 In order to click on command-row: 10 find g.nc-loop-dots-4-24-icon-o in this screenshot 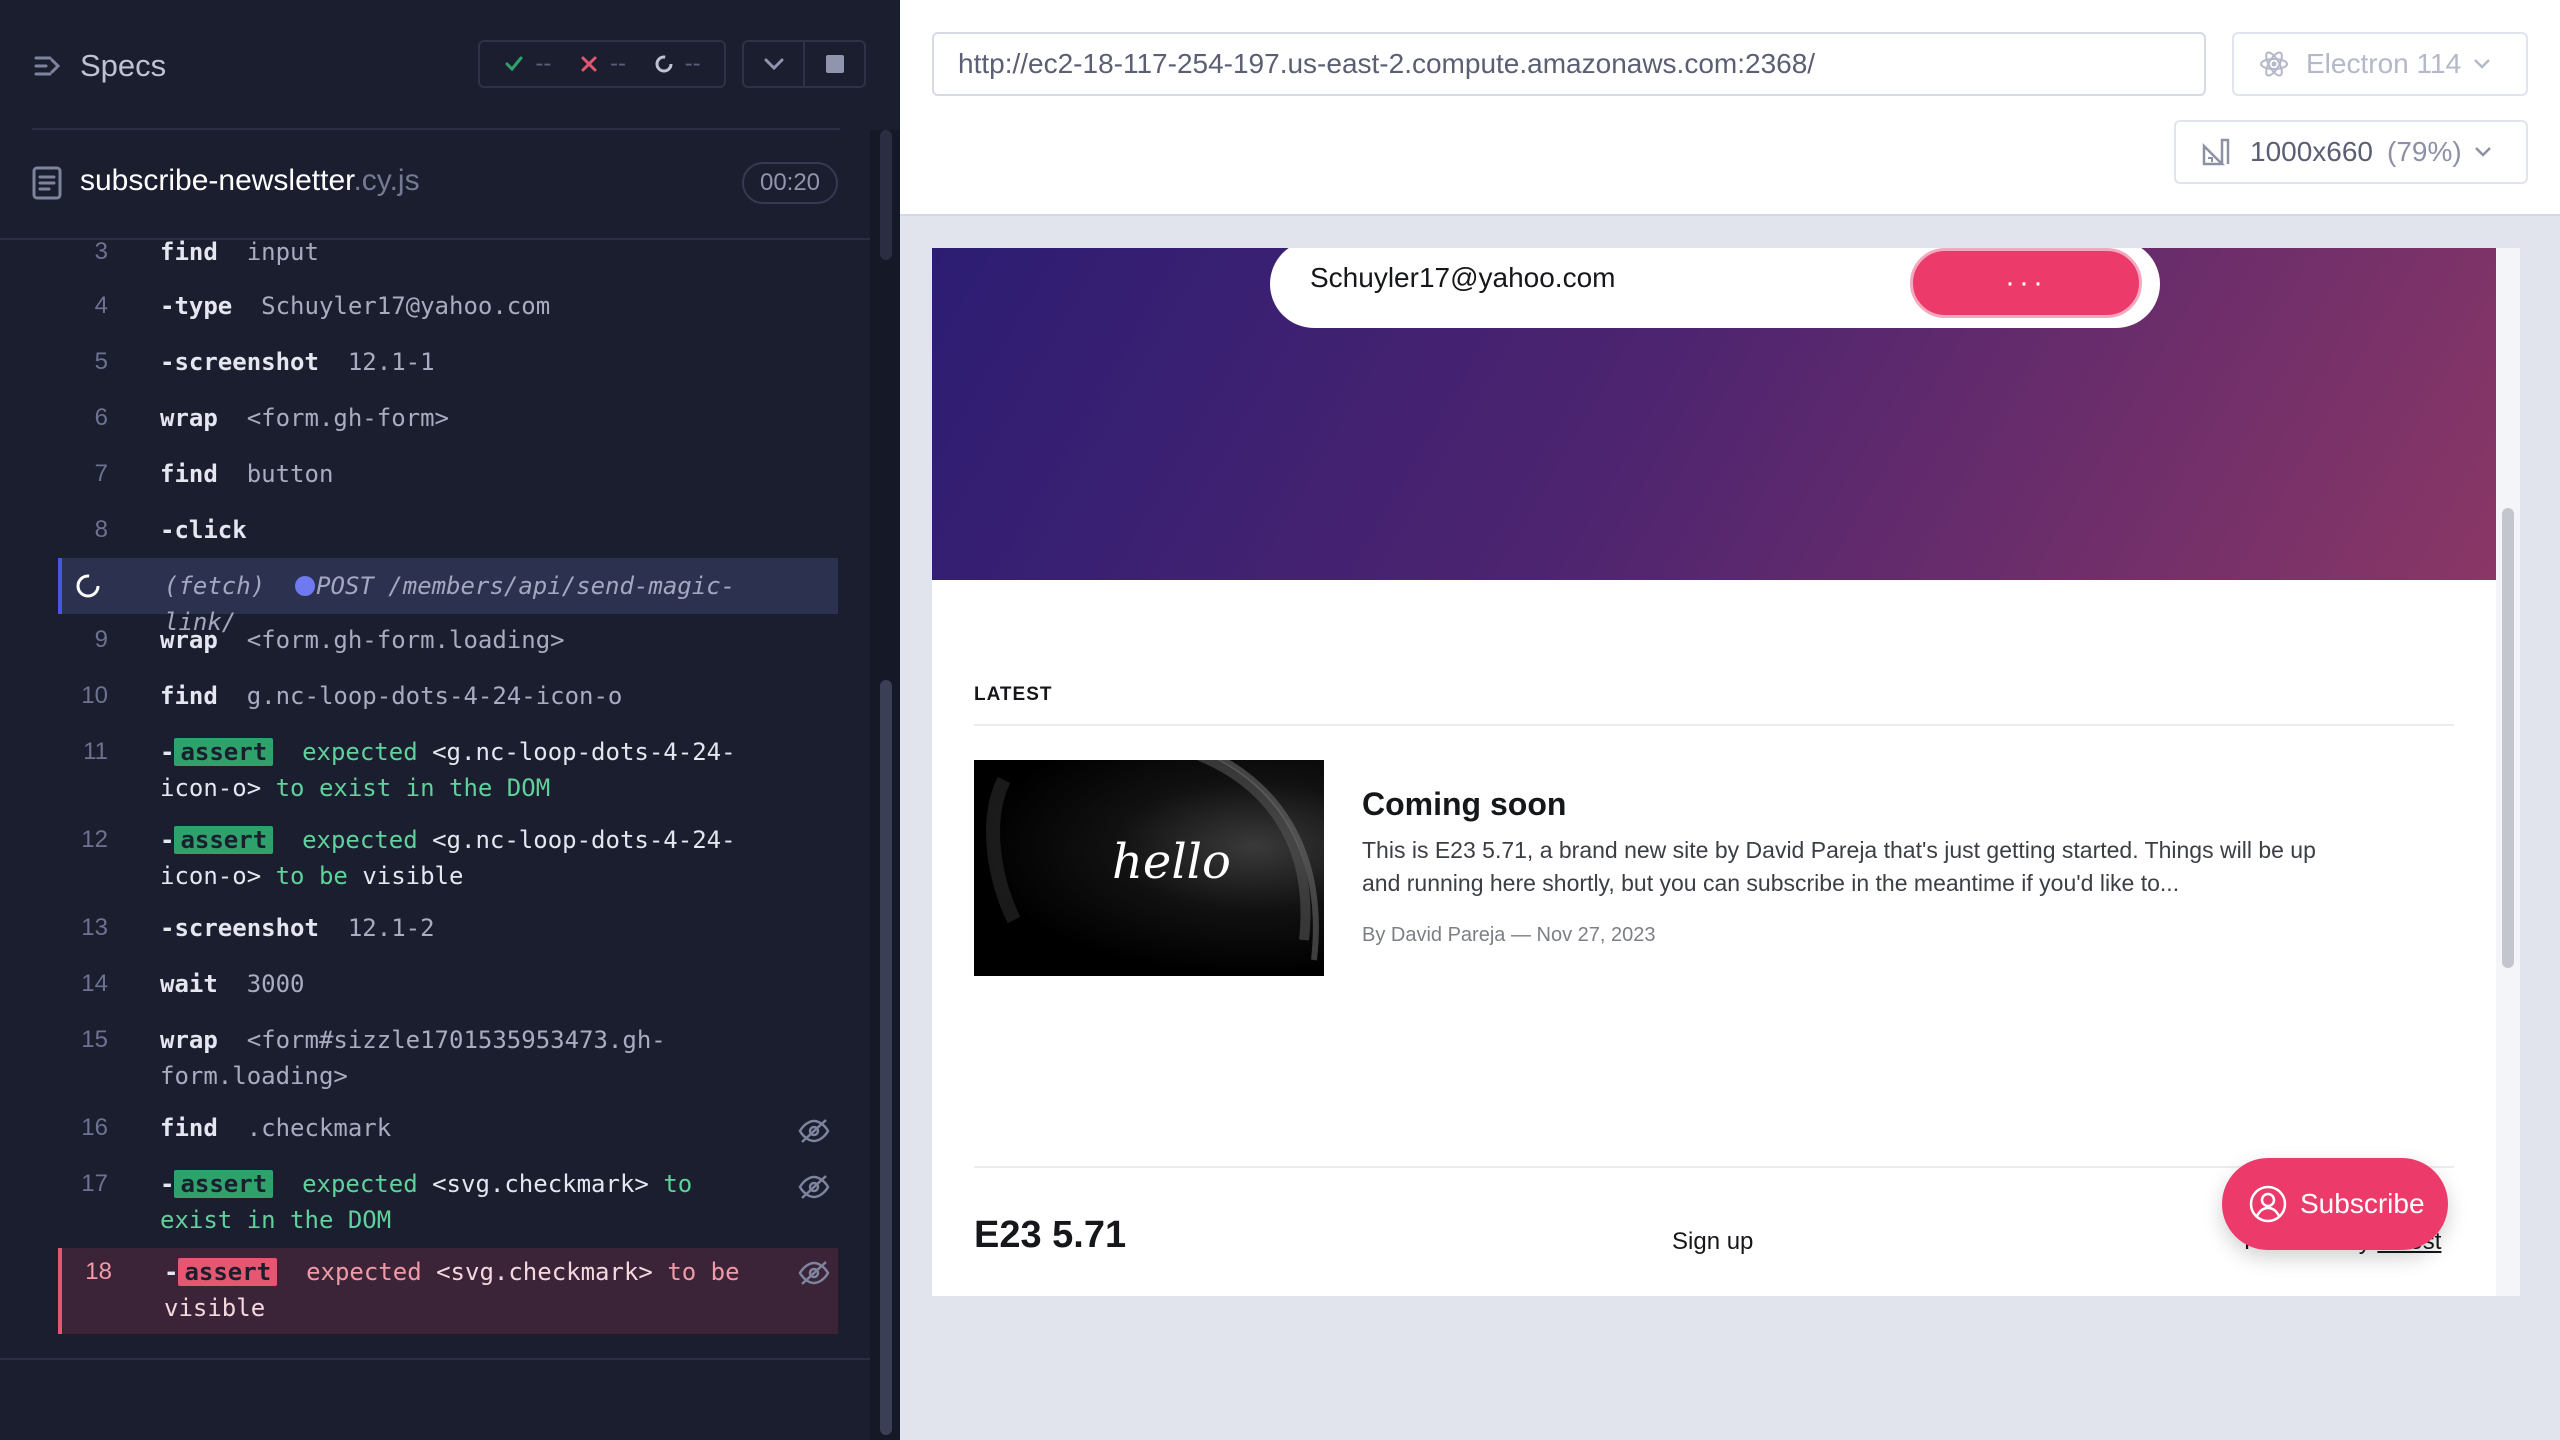, I will do `click(448, 698)`.